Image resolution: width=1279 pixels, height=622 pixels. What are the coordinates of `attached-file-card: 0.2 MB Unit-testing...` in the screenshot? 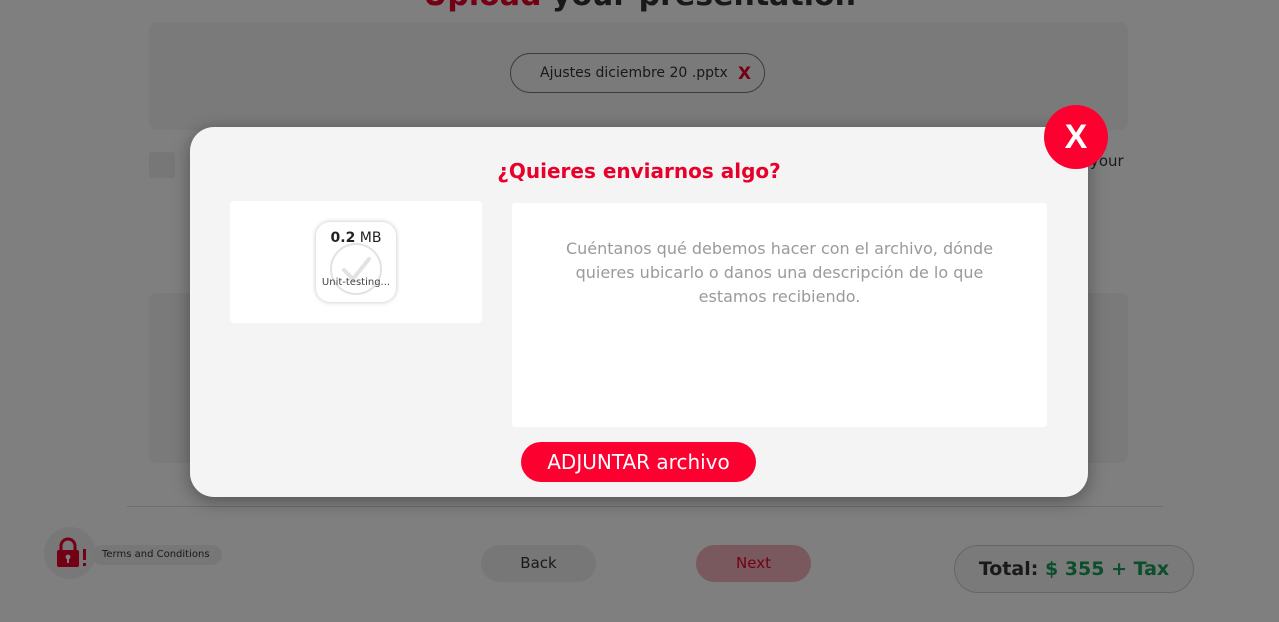 It's located at (356, 262).